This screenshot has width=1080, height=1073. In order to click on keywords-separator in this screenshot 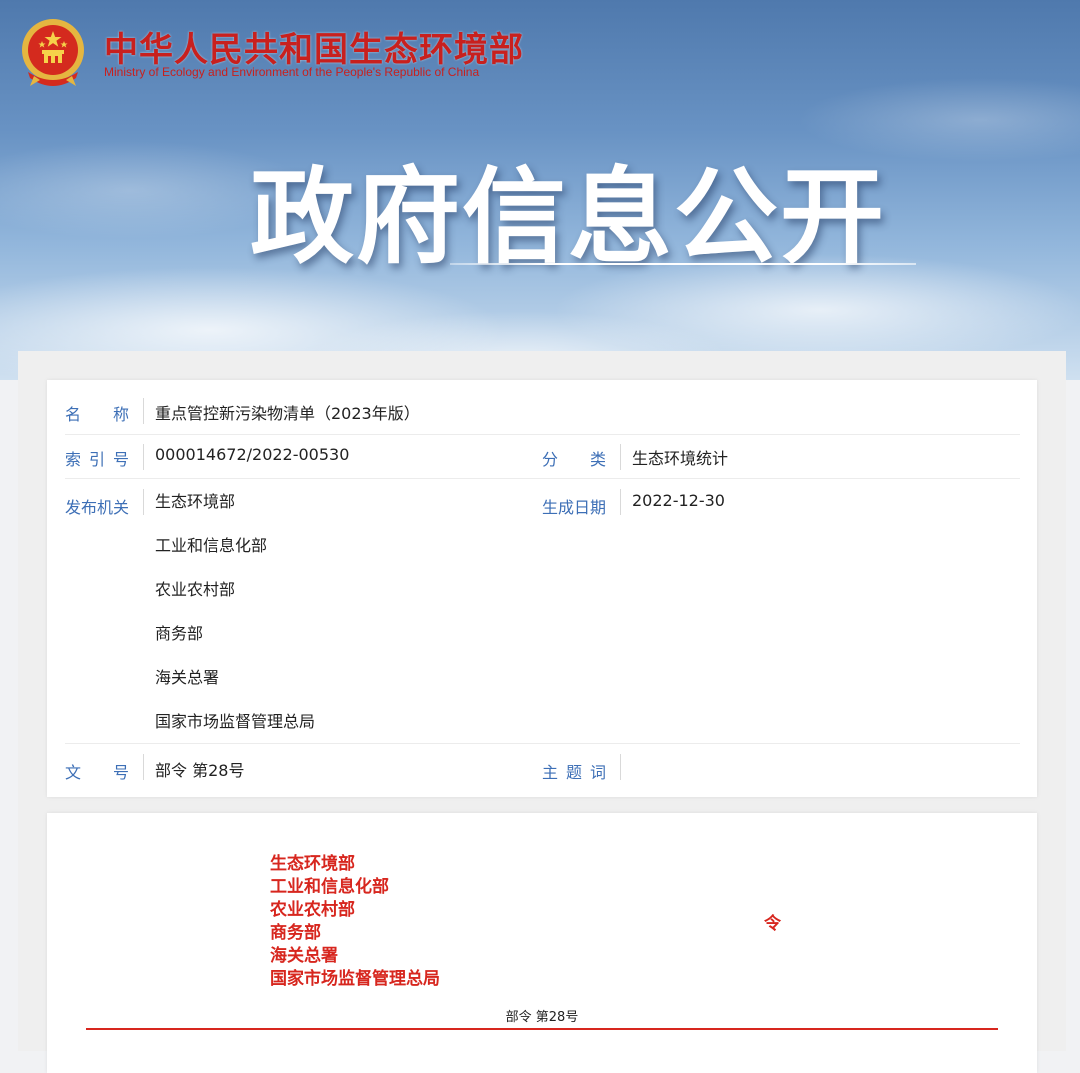, I will do `click(620, 767)`.